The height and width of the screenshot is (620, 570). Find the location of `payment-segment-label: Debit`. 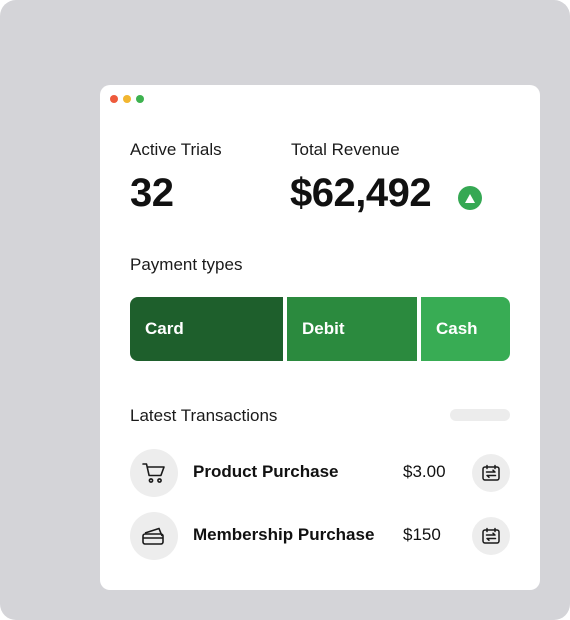

payment-segment-label: Debit is located at coordinates (323, 328).